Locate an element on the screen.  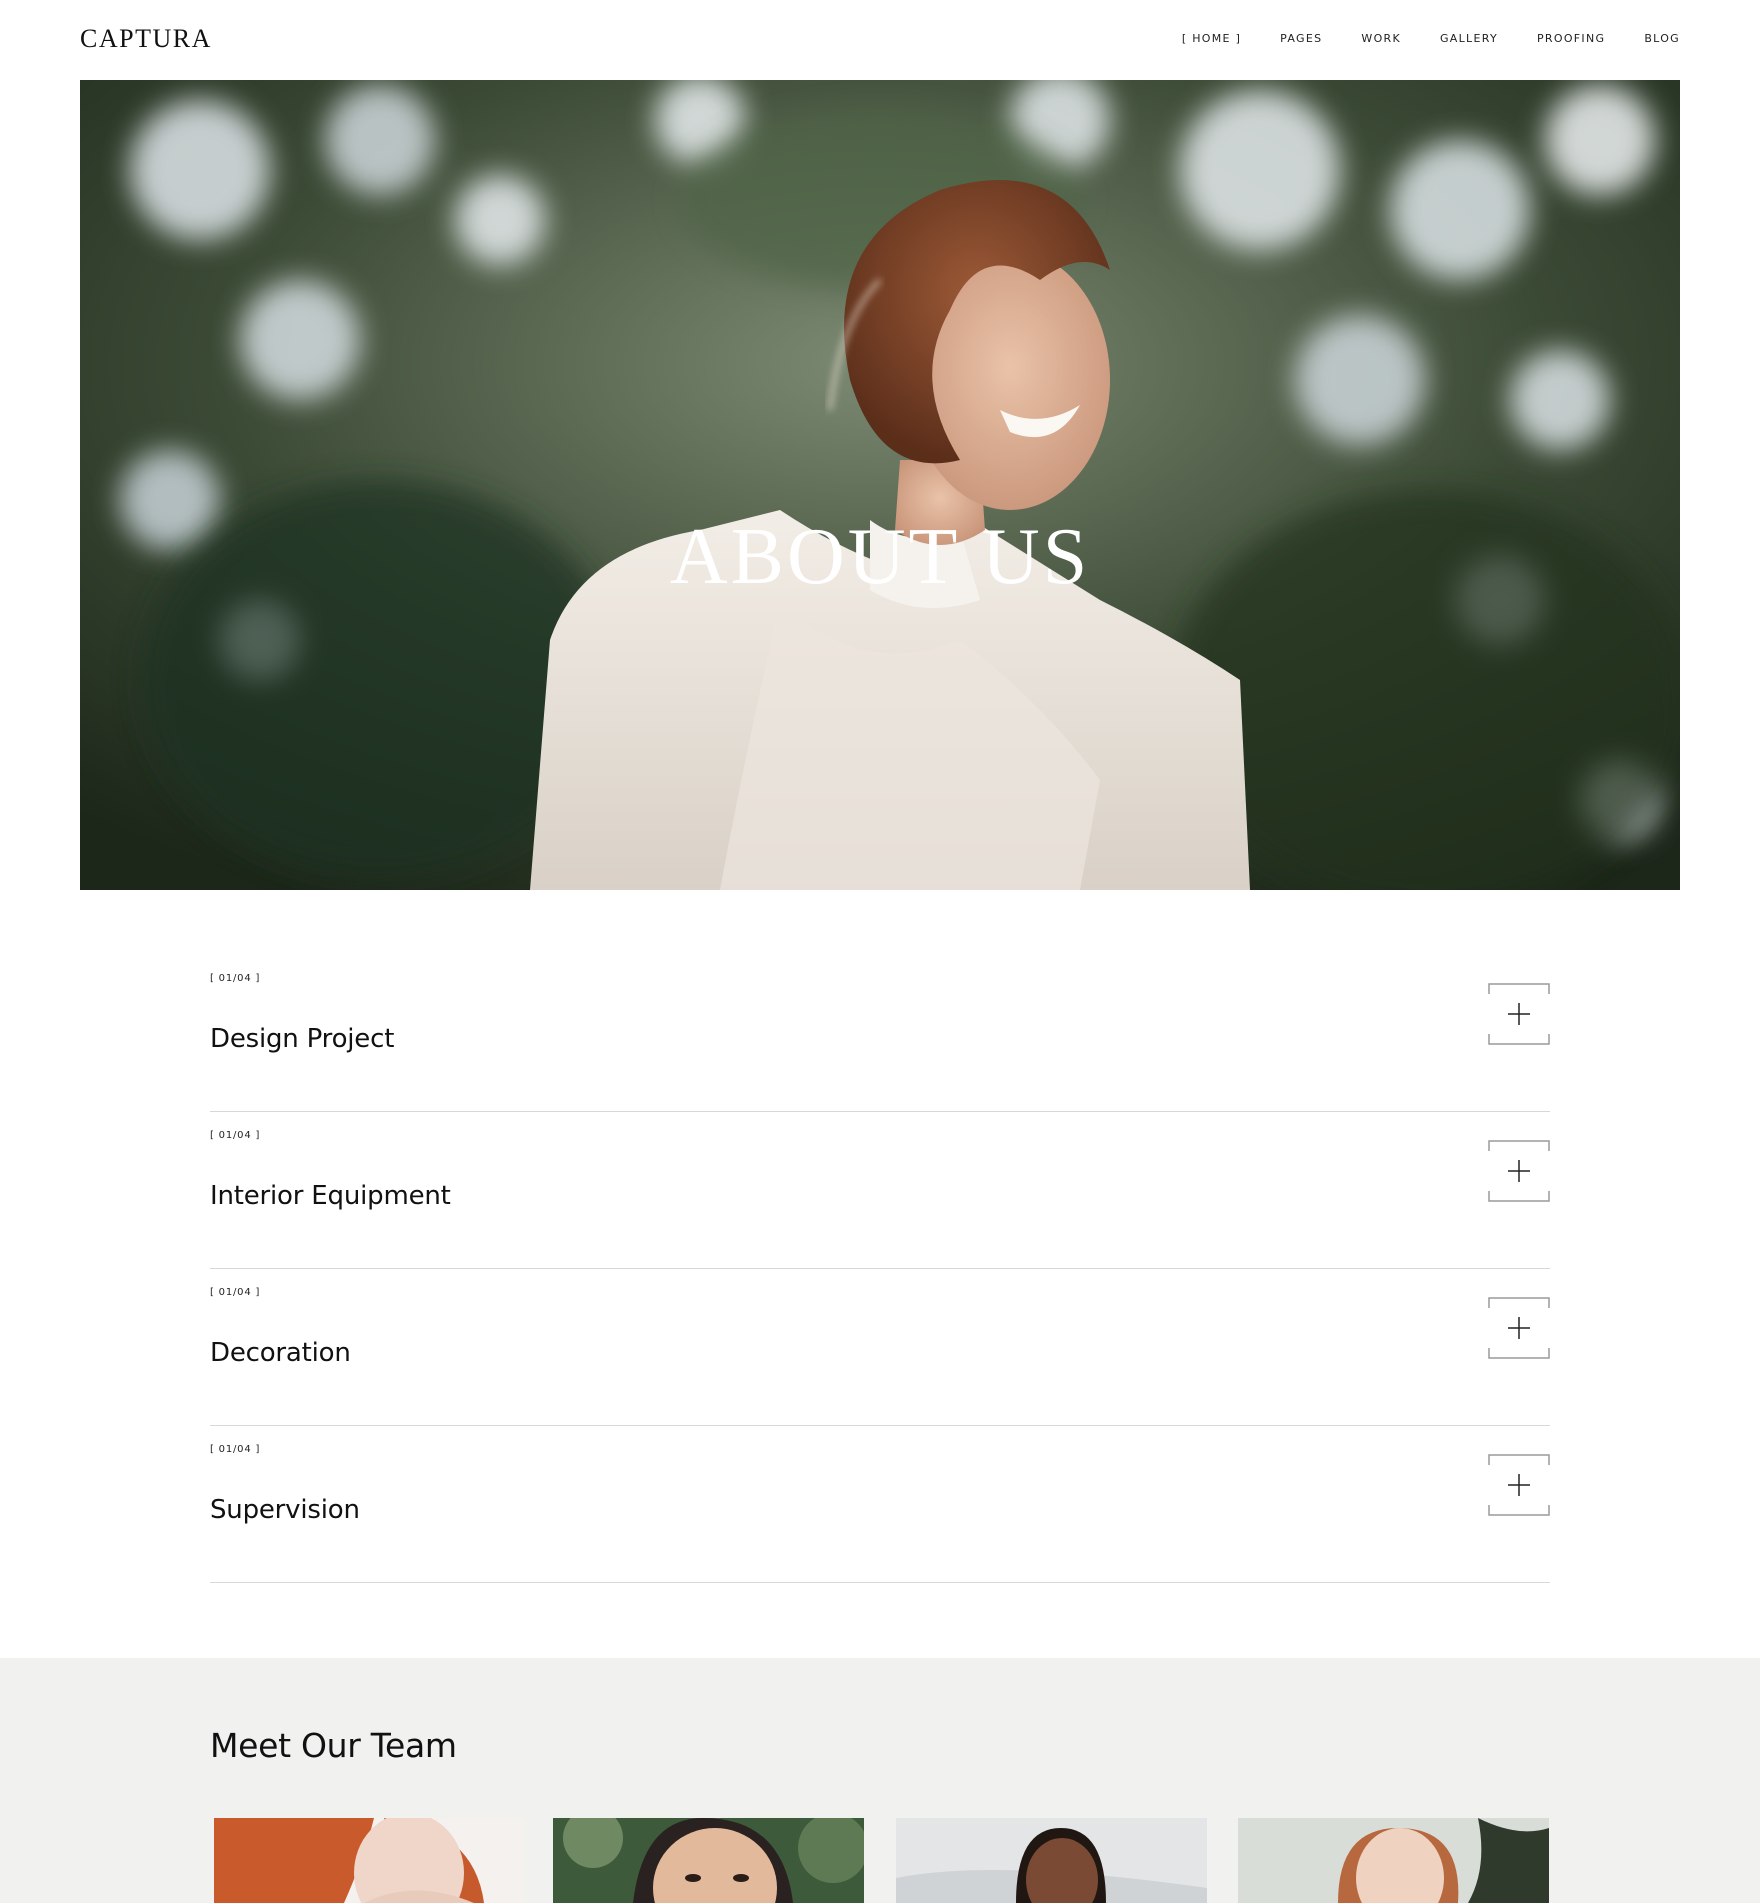
accordion-item: [ 01/04 ] Supervision is located at coordinates (880, 1504).